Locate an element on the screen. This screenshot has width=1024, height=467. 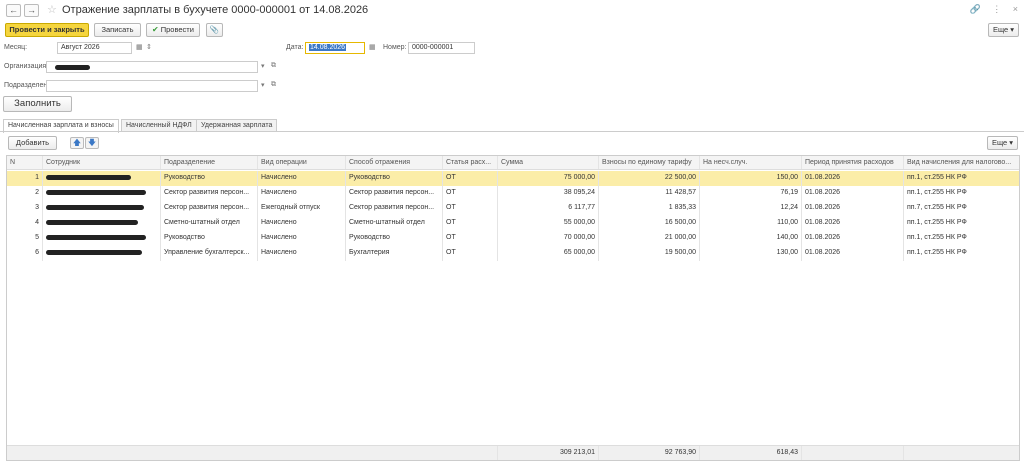
accident-cell: 150,00 is located at coordinates (751, 178).